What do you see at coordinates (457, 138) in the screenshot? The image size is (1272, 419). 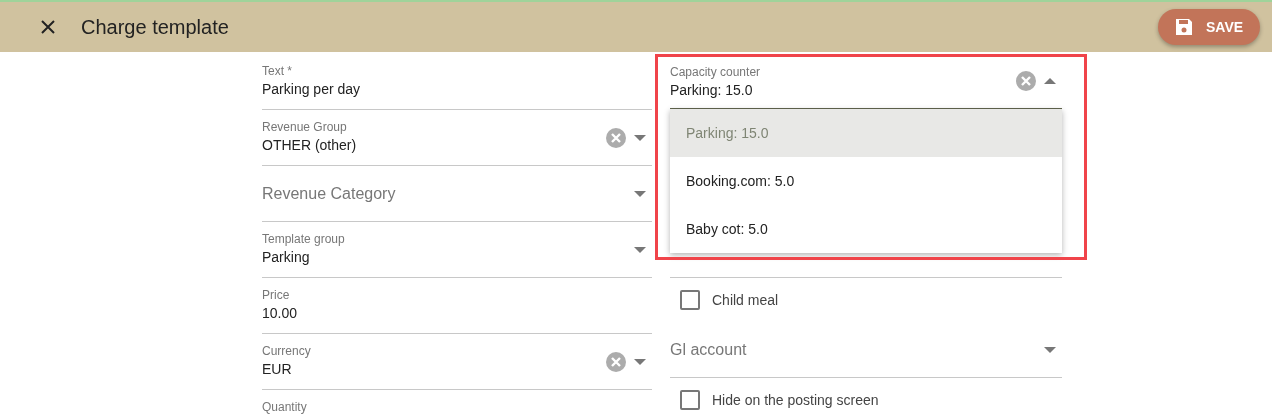 I see `select-field: Revenue Group OTHER (other)` at bounding box center [457, 138].